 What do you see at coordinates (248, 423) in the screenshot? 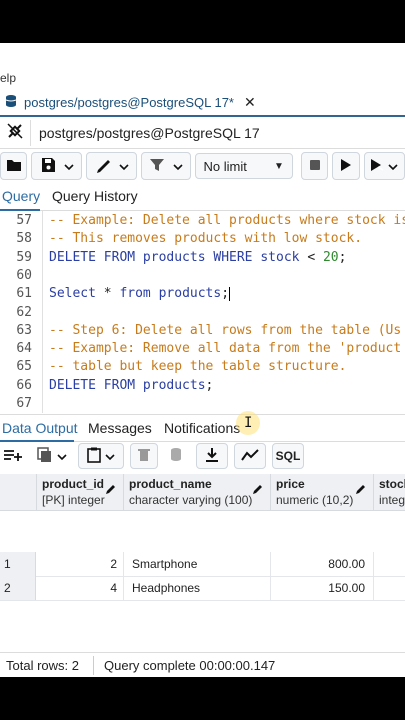
I see `text-cursor-icon: I` at bounding box center [248, 423].